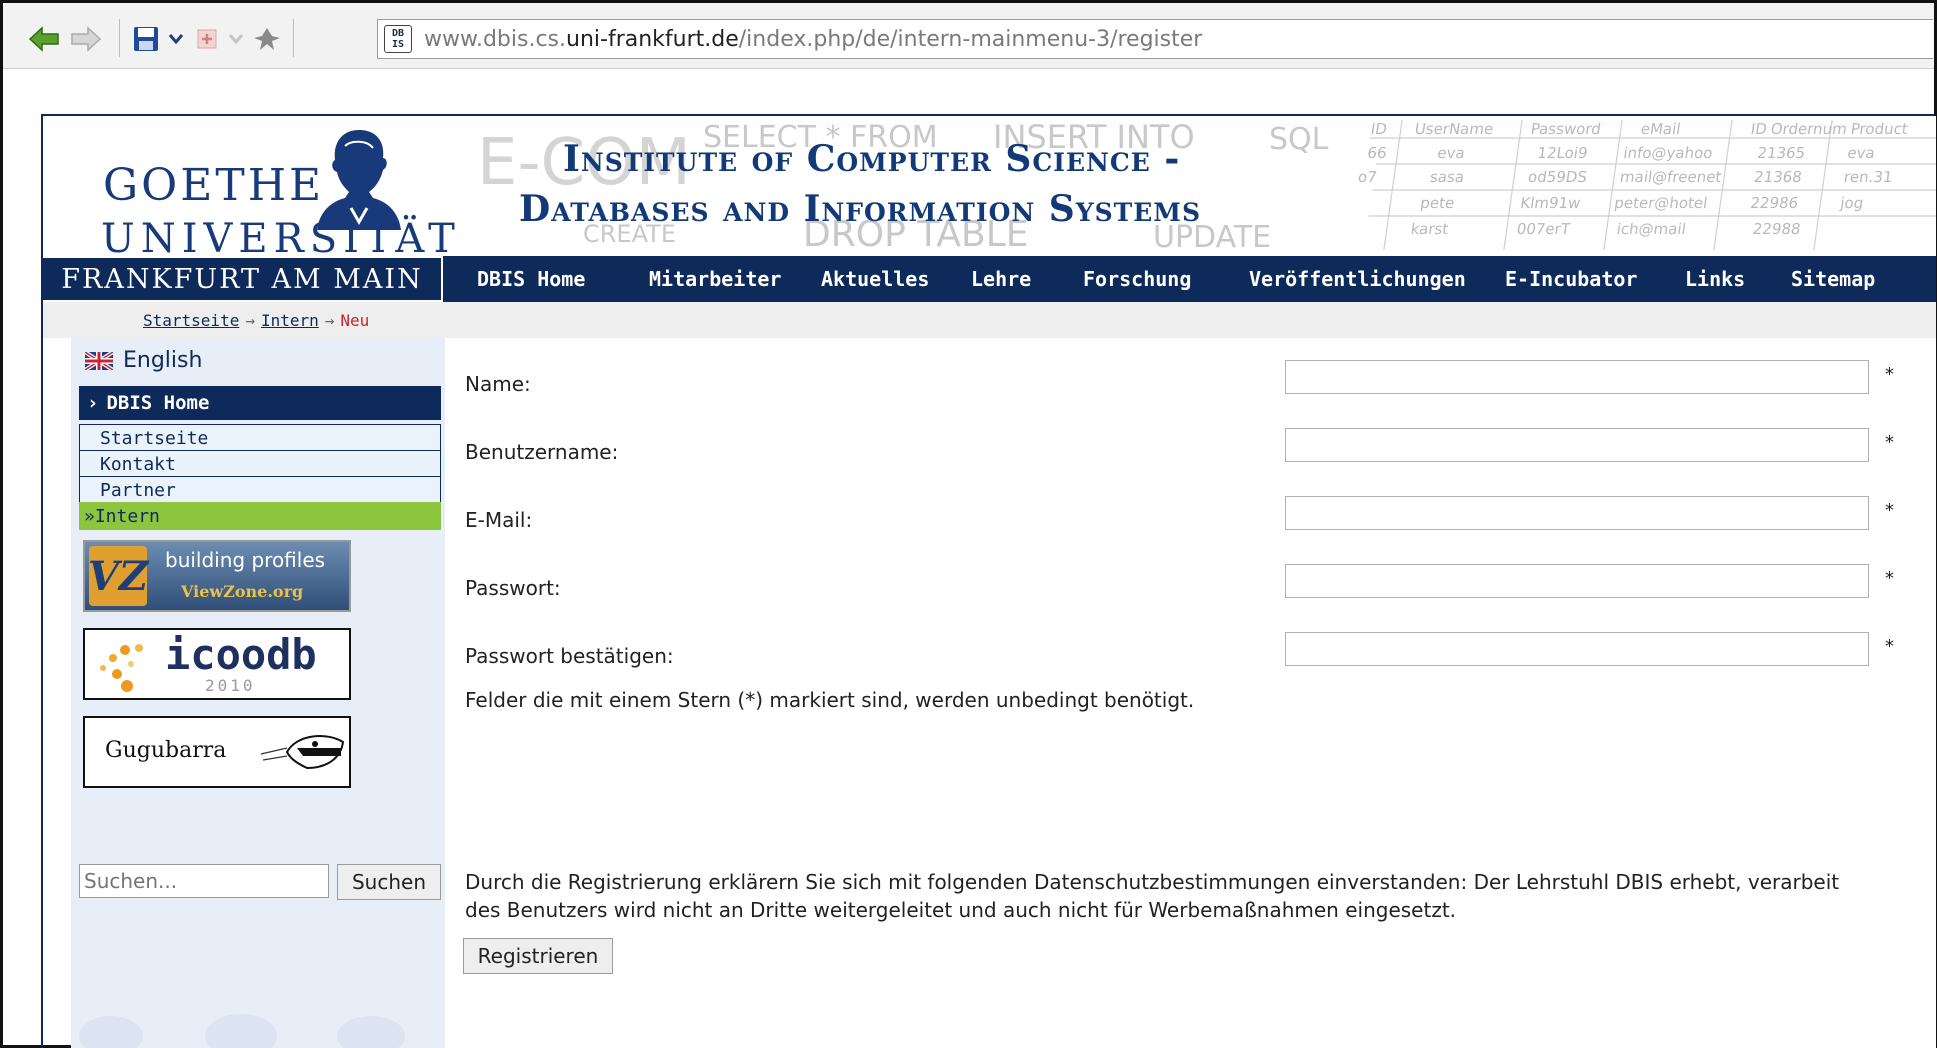 The width and height of the screenshot is (1937, 1048). Describe the element at coordinates (1880, 129) in the screenshot. I see `svg-text: Product` at that location.